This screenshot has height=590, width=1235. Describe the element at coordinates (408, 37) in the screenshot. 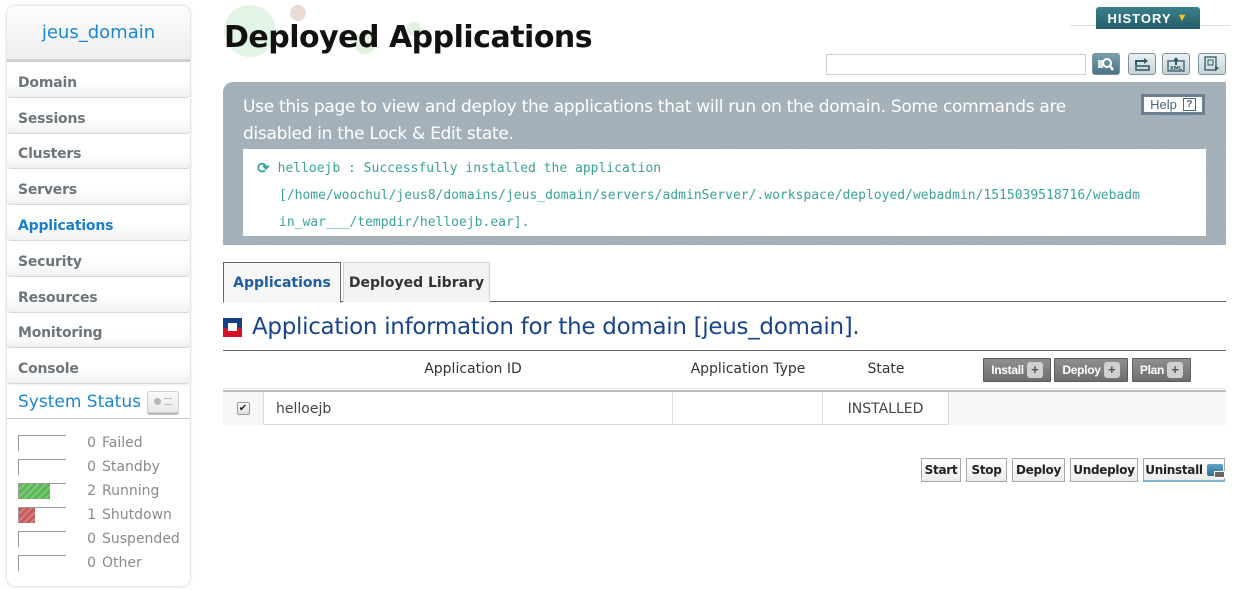

I see `page-title: Deployed Applications` at that location.